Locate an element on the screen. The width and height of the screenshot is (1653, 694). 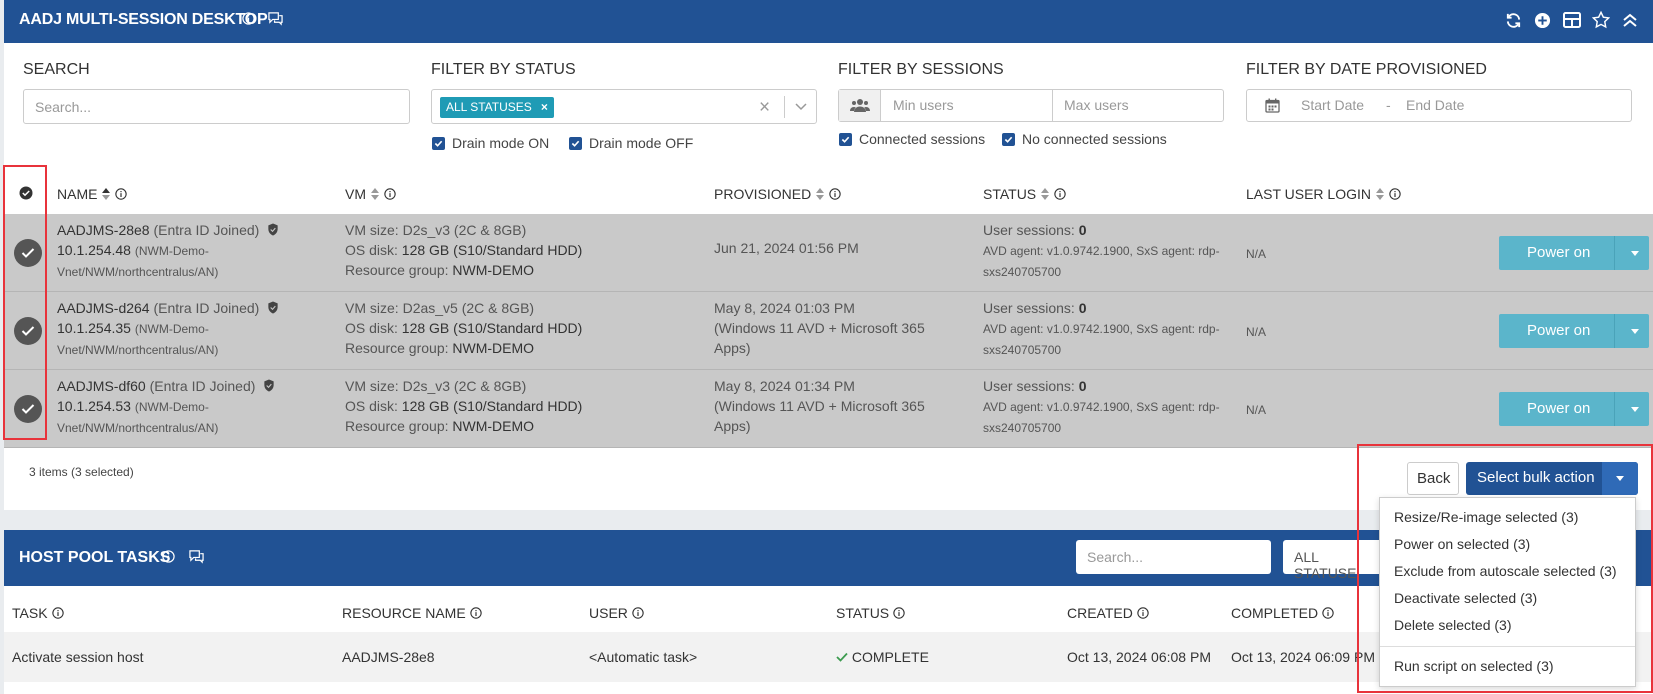
date-range-input: Start Date - End Date is located at coordinates (1439, 105).